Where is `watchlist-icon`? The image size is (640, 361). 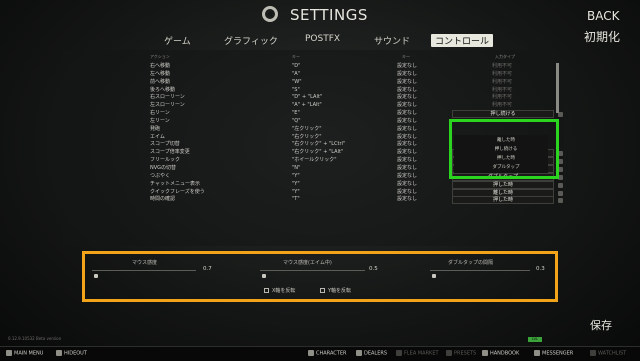
watchlist-icon is located at coordinates (593, 353).